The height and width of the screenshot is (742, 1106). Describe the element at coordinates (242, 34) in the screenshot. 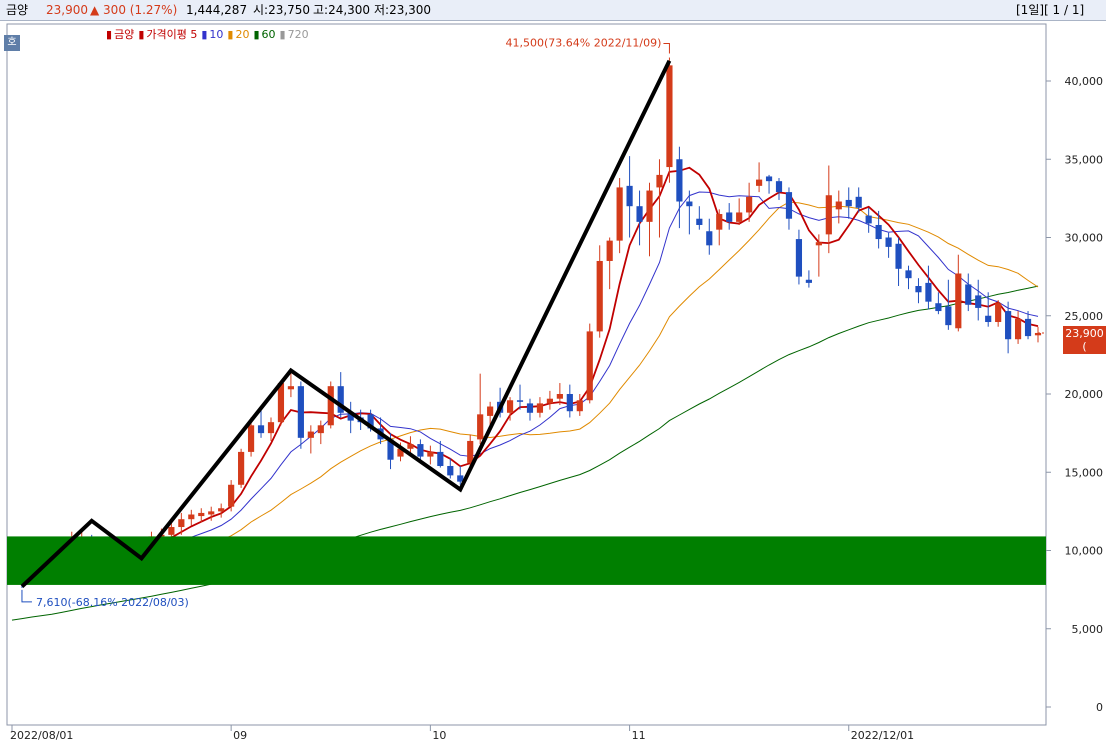

I see `legend-label: 20` at that location.